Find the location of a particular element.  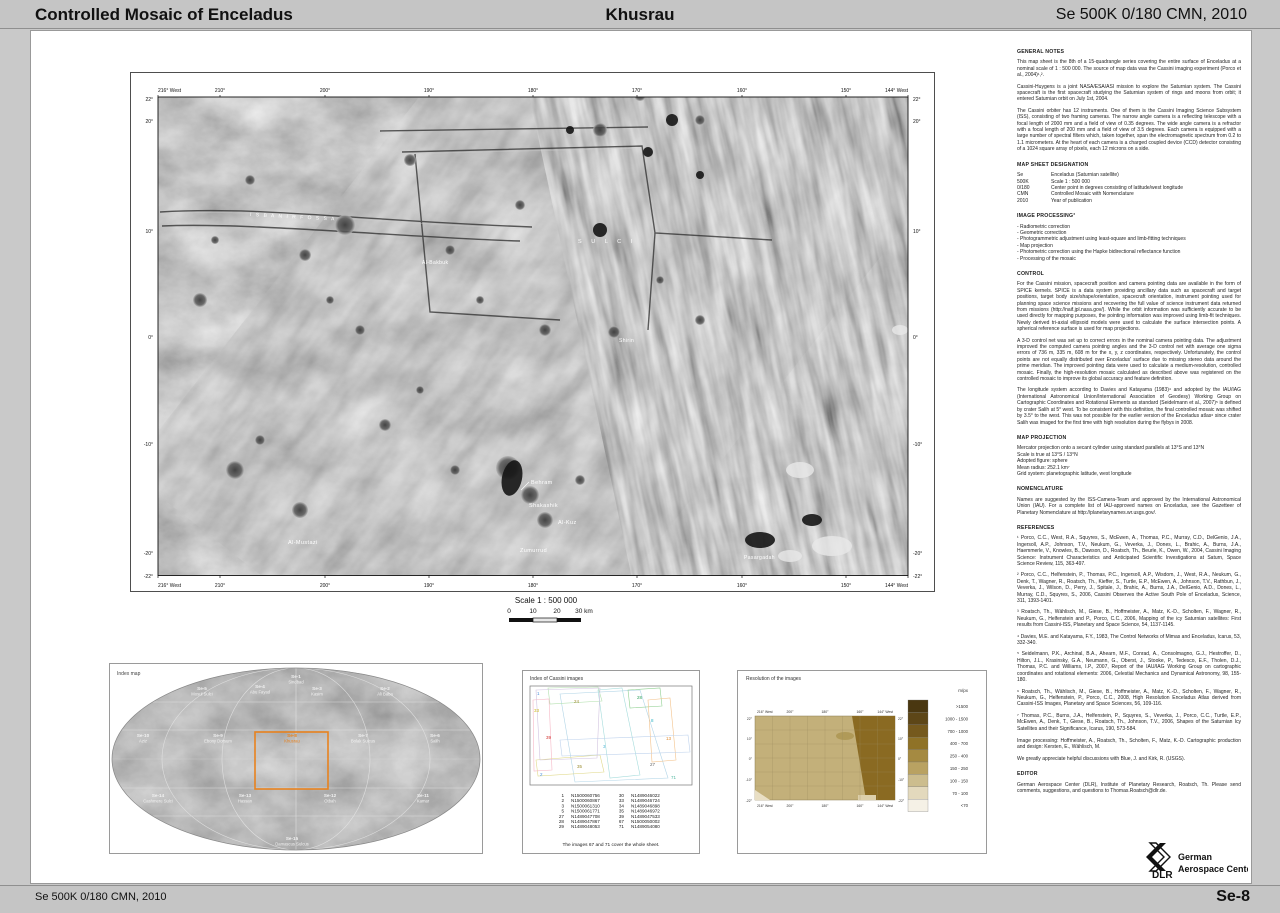

dlr-logo-text: DLR is located at coordinates (1162, 875).